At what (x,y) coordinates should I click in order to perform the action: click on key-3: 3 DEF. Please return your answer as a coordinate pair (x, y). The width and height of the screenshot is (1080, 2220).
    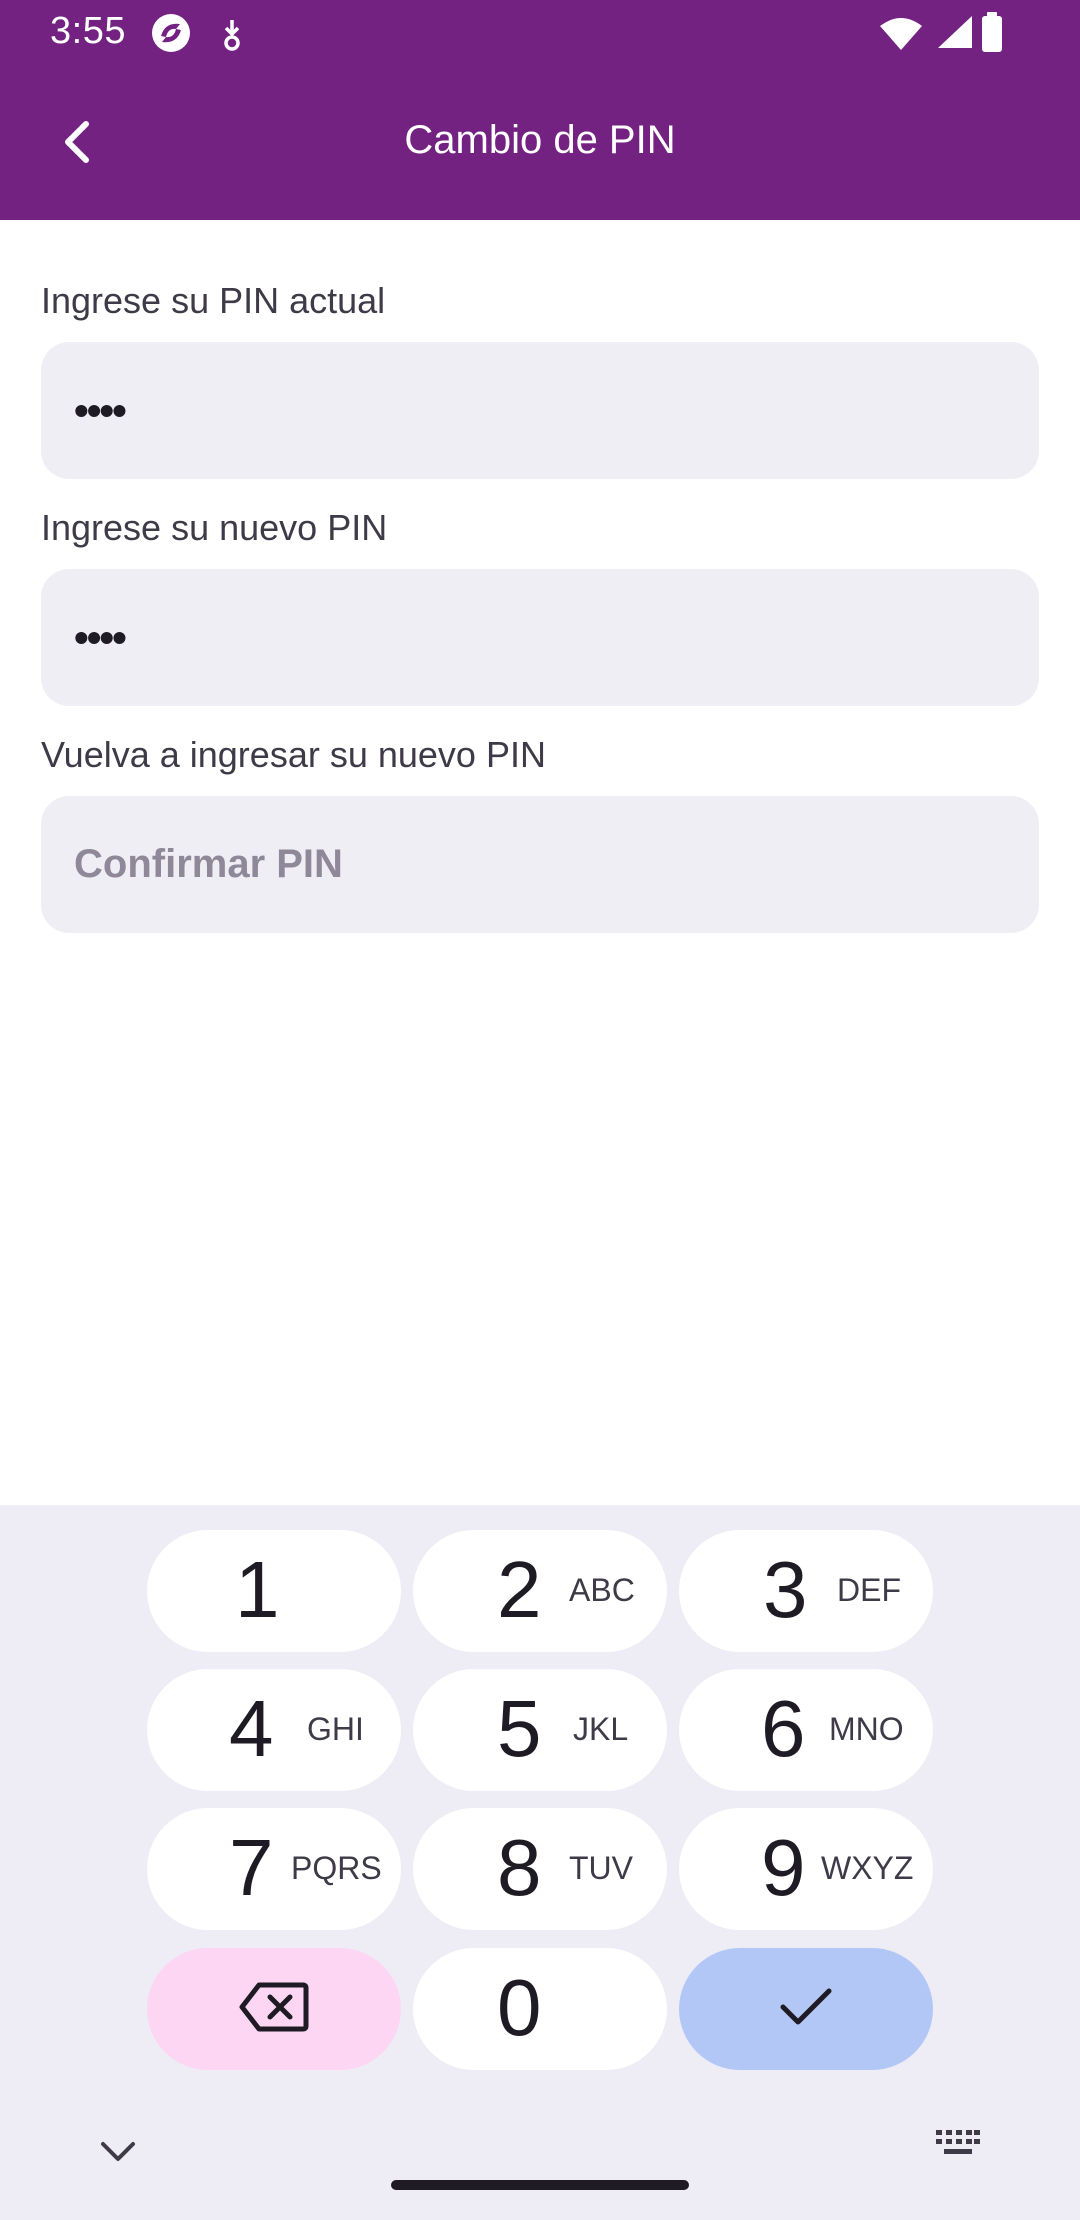
    Looking at the image, I should click on (806, 1591).